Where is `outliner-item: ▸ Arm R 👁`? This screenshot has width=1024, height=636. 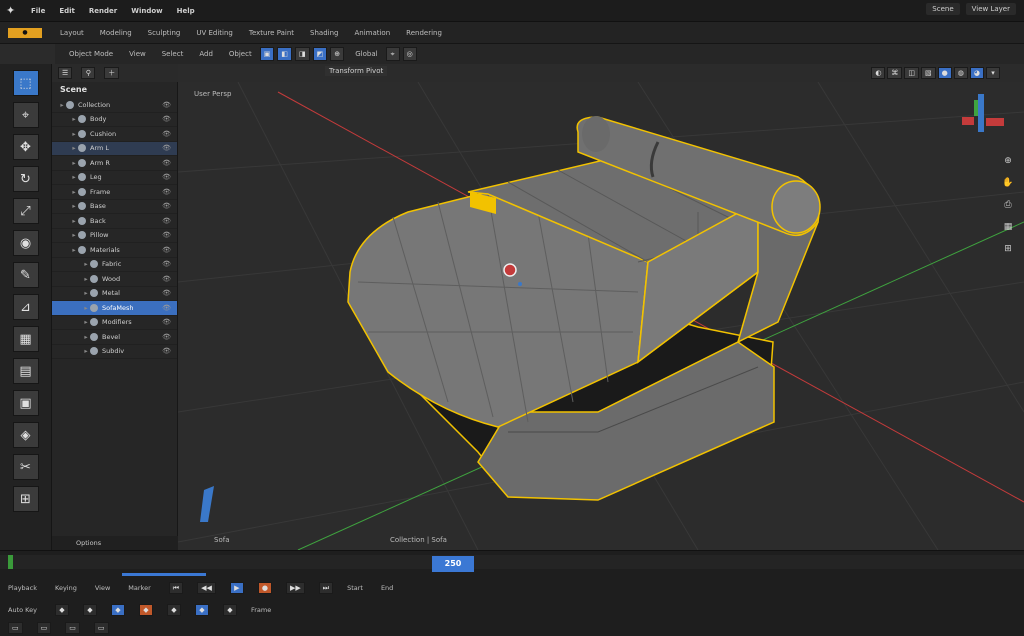
outliner-item: ▸ Arm R 👁 is located at coordinates (114, 163).